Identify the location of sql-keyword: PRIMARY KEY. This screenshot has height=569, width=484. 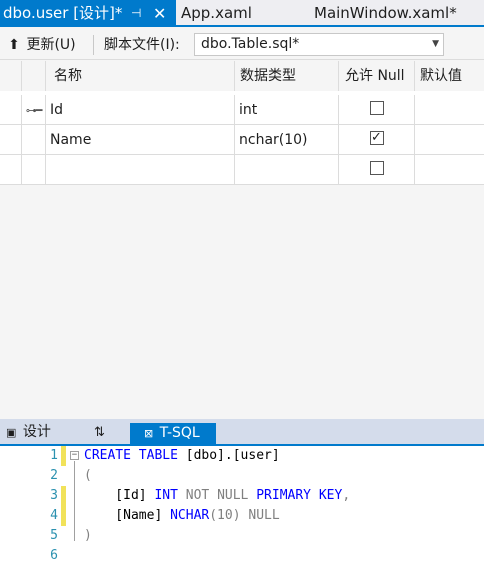
(299, 495).